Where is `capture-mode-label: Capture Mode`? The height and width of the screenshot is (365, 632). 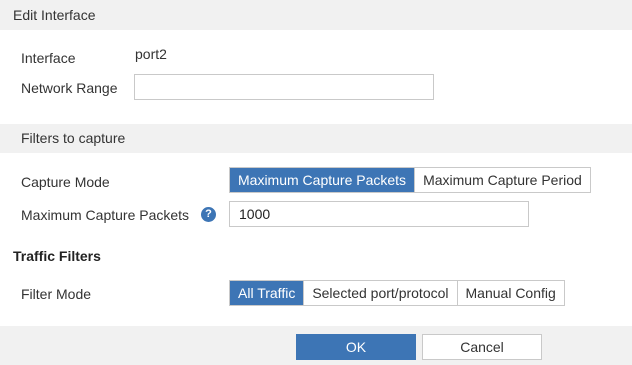
capture-mode-label: Capture Mode is located at coordinates (65, 182).